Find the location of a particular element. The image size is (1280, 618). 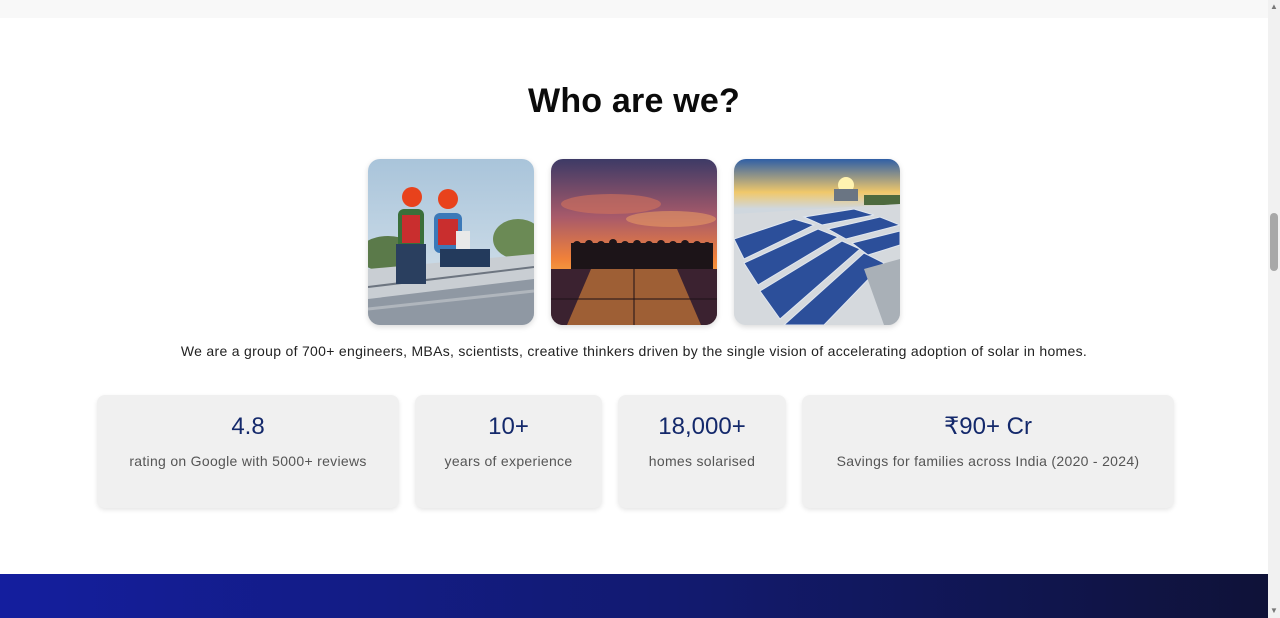

photo-rooftop-solar-array is located at coordinates (817, 242).